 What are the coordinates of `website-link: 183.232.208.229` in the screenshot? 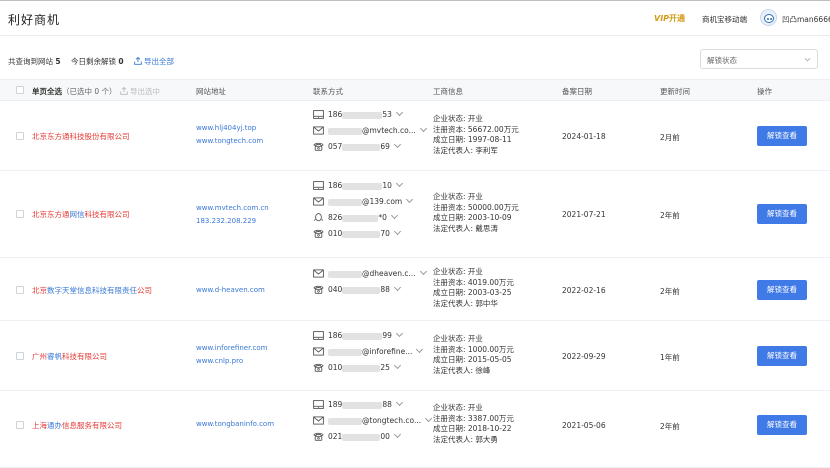 It's located at (232, 221).